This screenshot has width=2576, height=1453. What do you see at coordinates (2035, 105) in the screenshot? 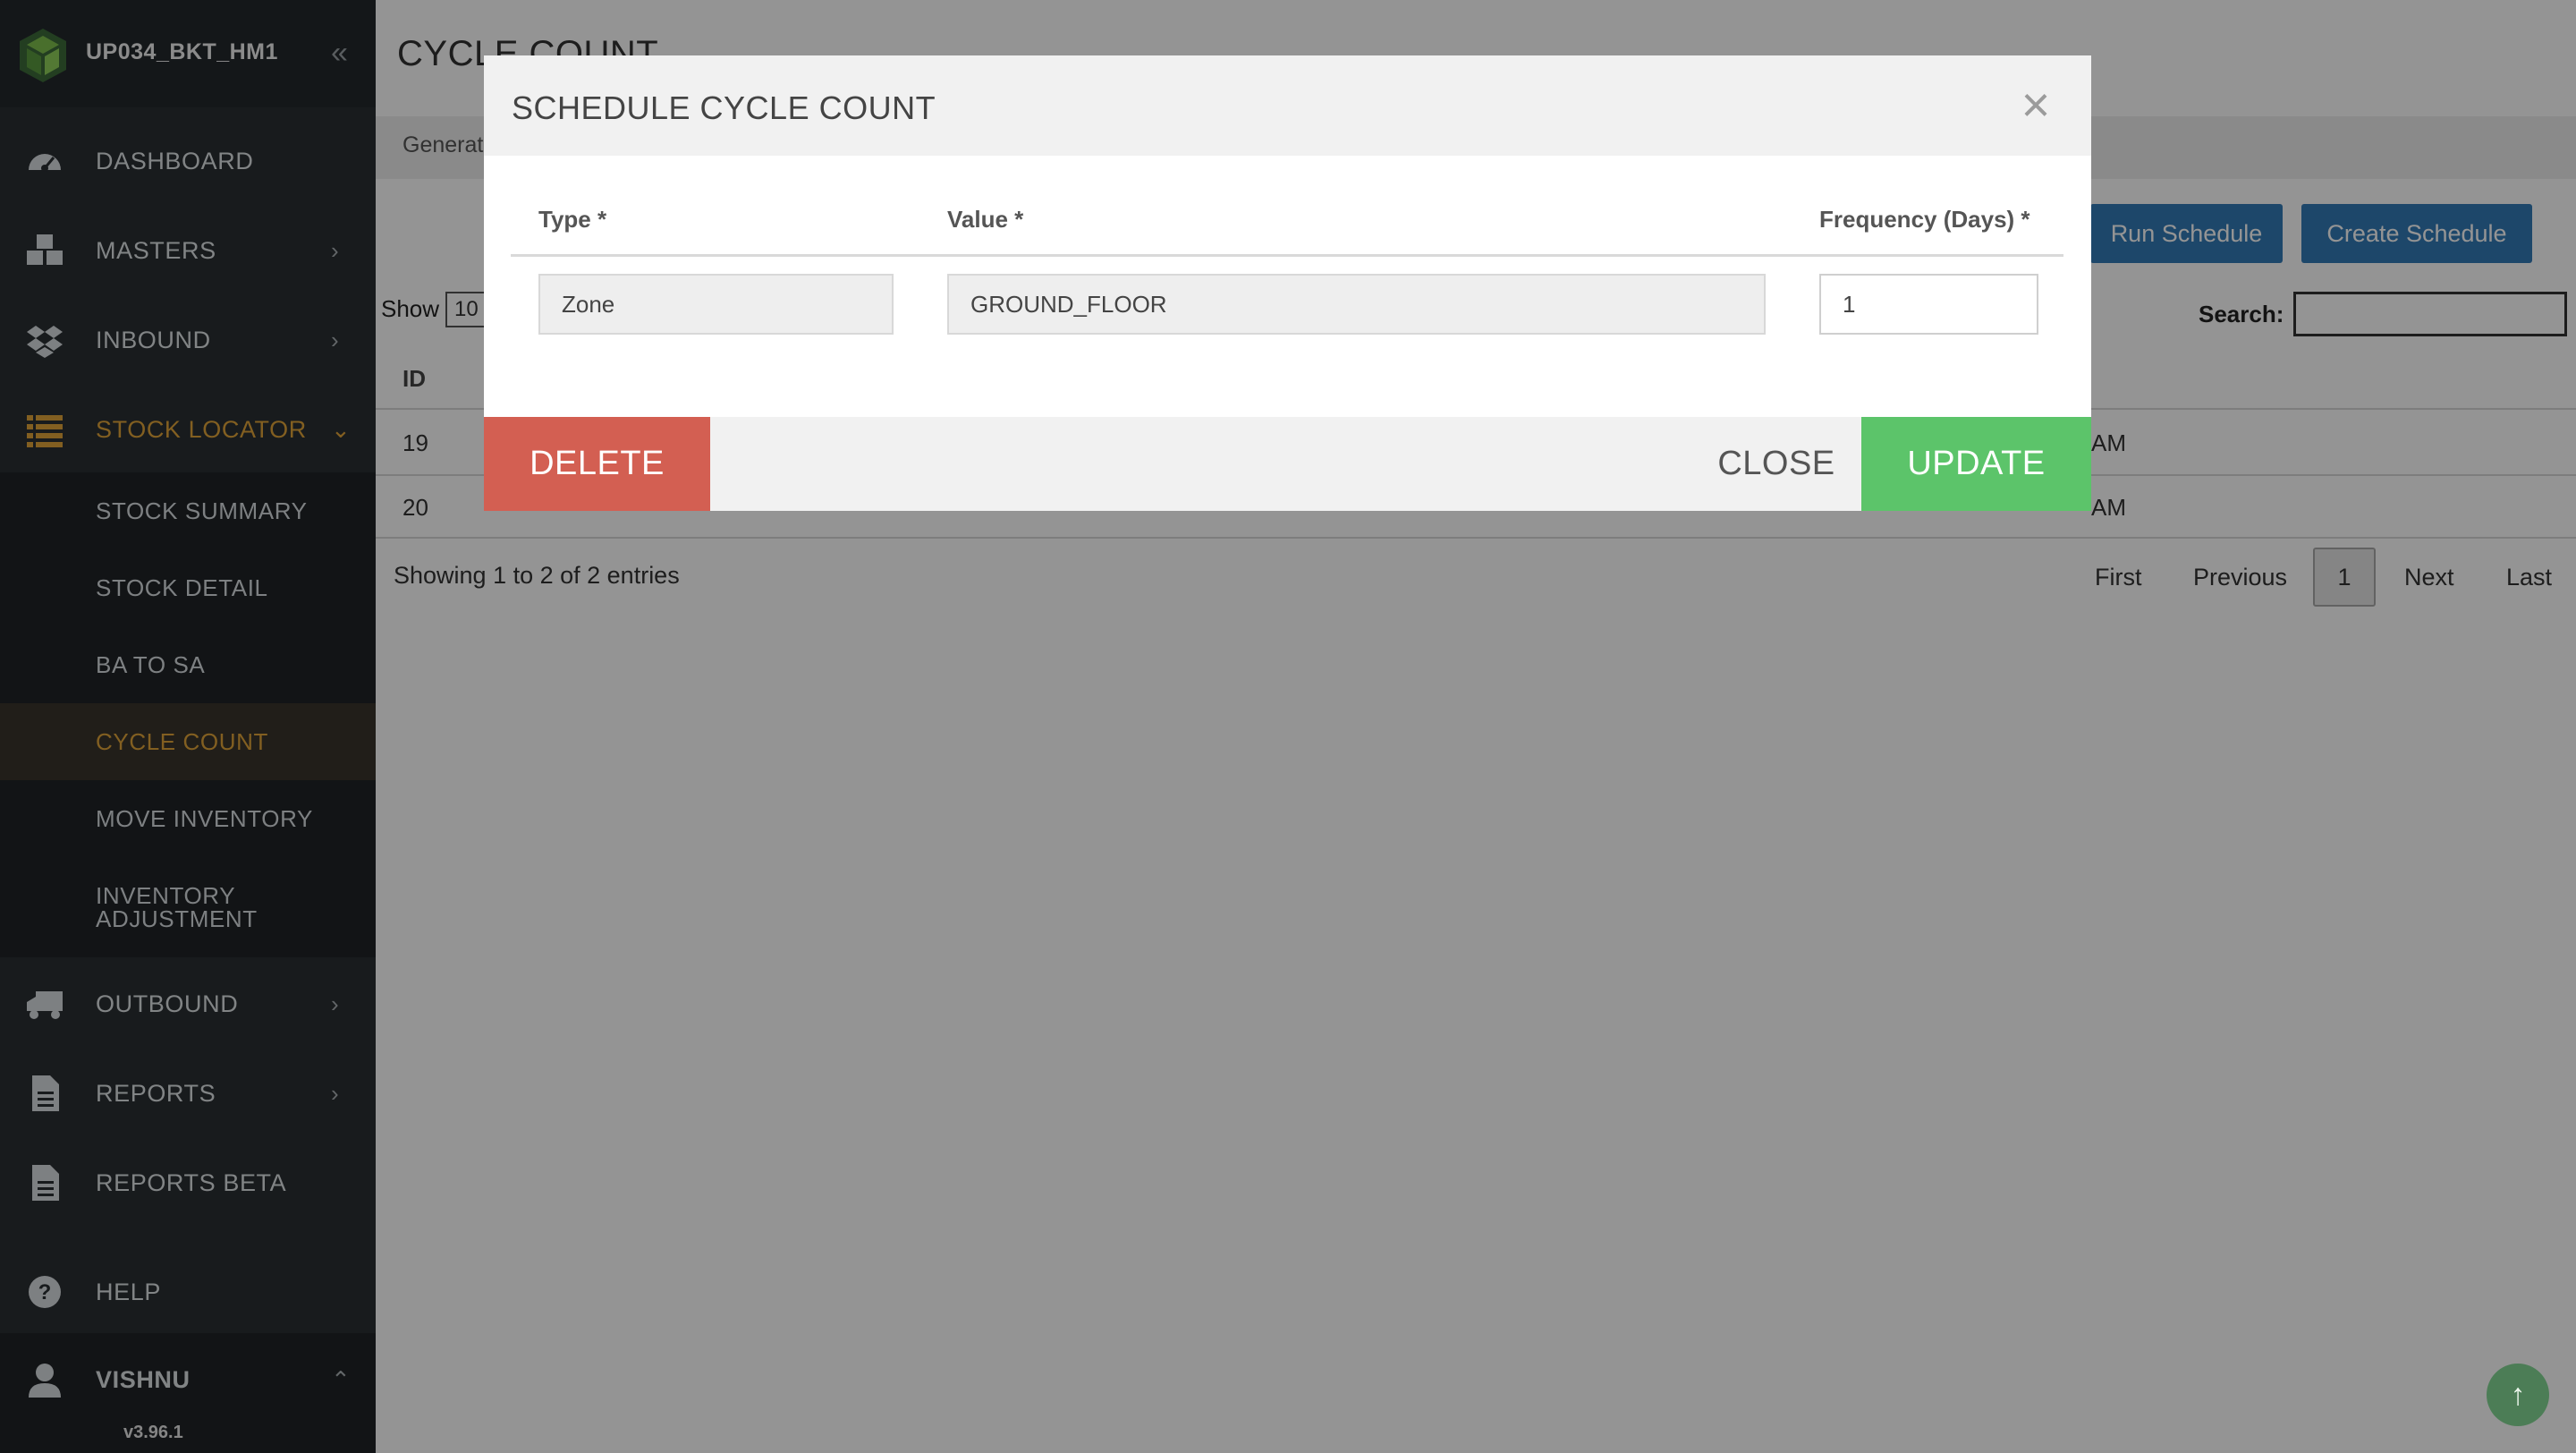
I see `close-icon: ×` at bounding box center [2035, 105].